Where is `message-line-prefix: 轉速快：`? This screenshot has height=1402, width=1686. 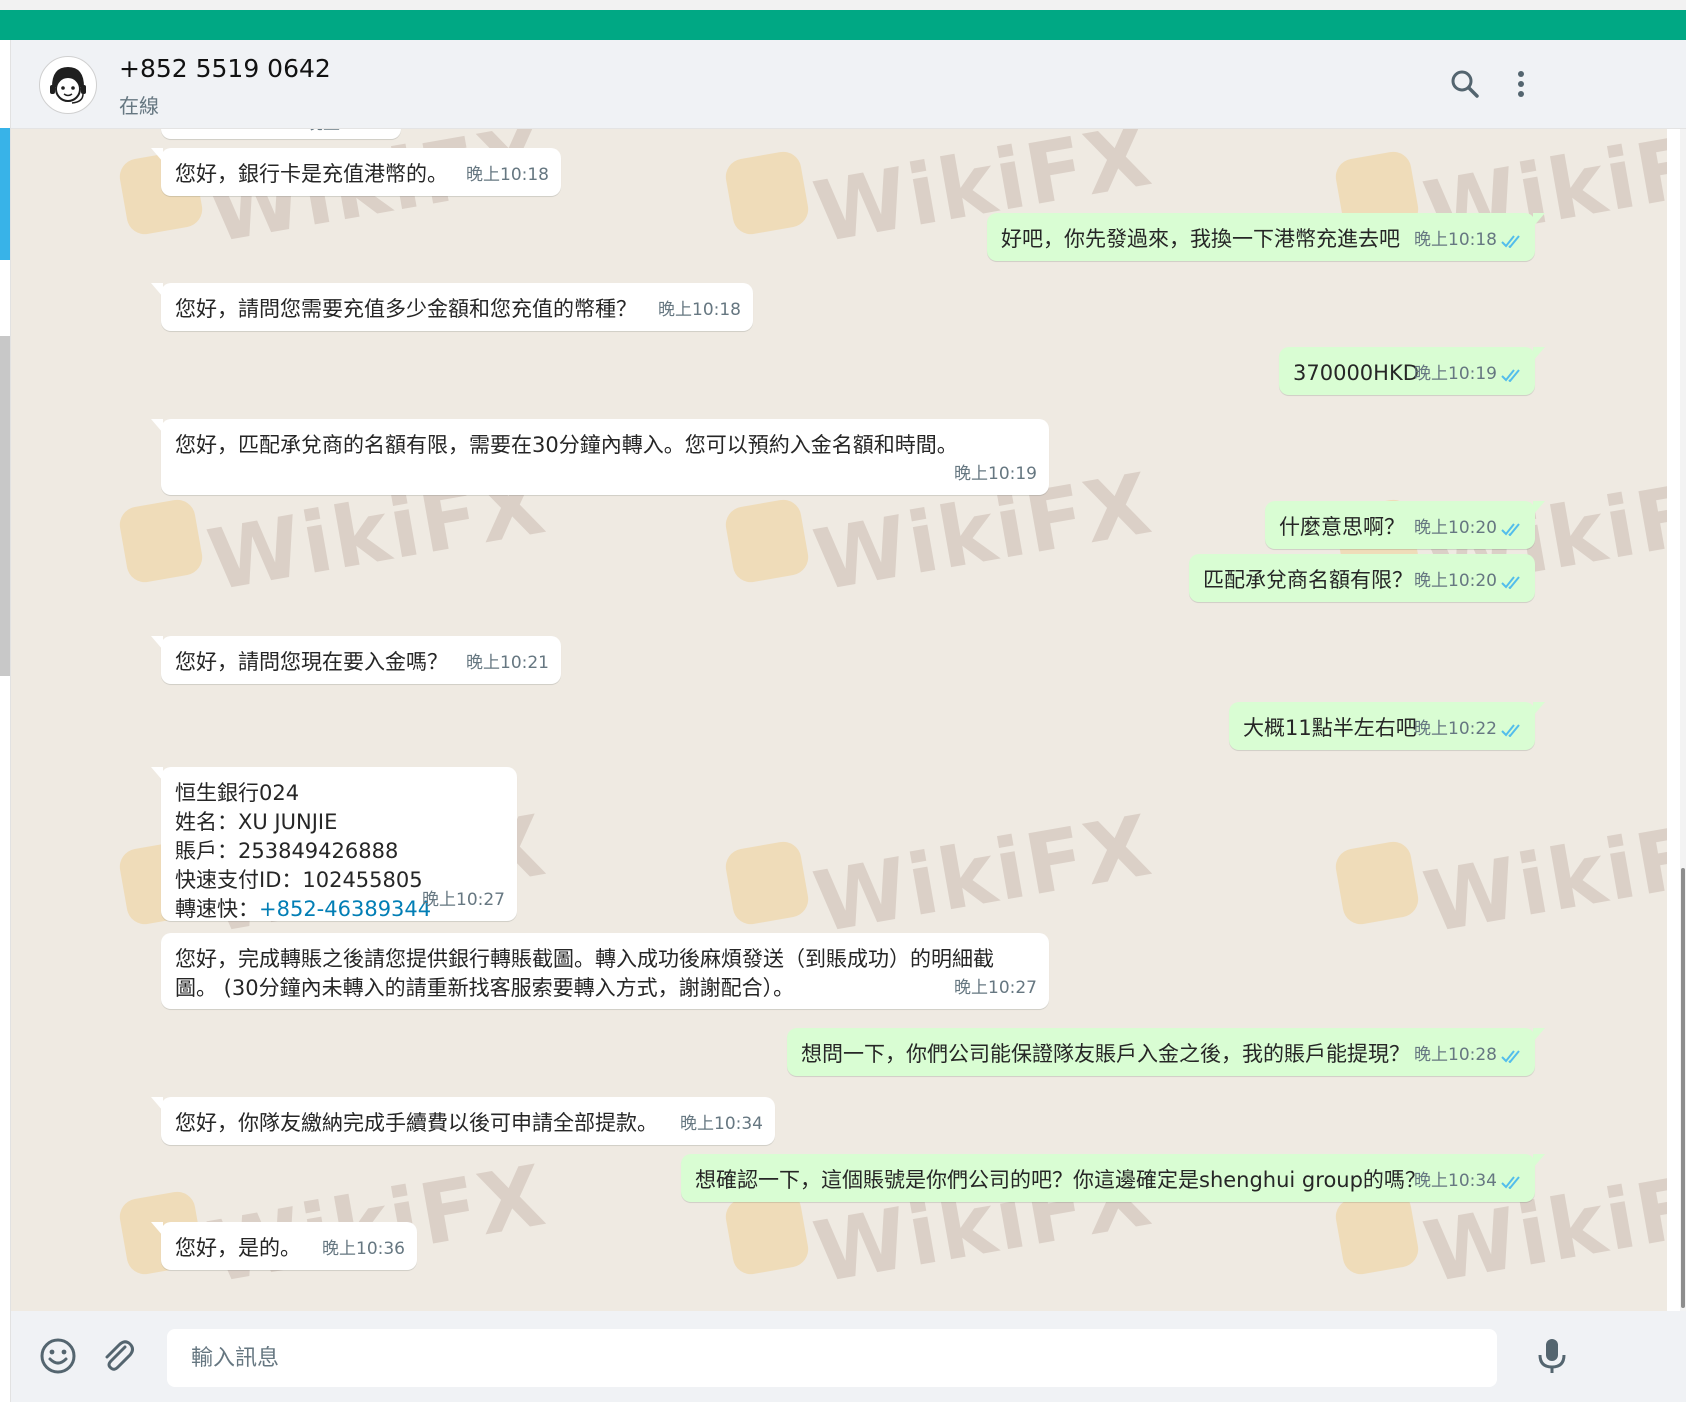
message-line-prefix: 轉速快： is located at coordinates (217, 909).